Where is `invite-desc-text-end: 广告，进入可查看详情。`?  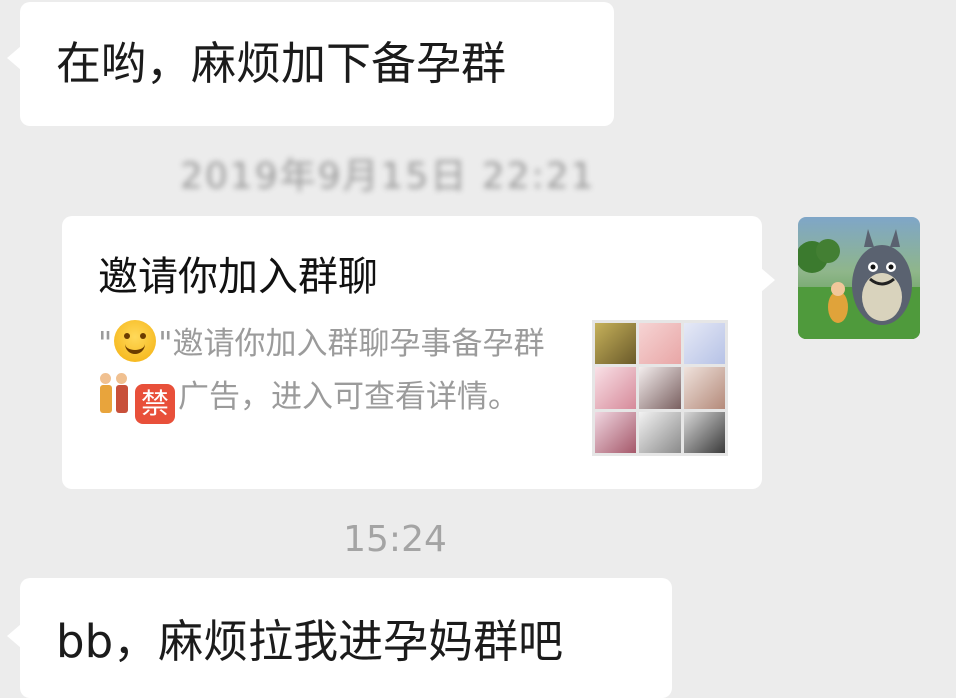 invite-desc-text-end: 广告，进入可查看详情。 is located at coordinates (348, 397).